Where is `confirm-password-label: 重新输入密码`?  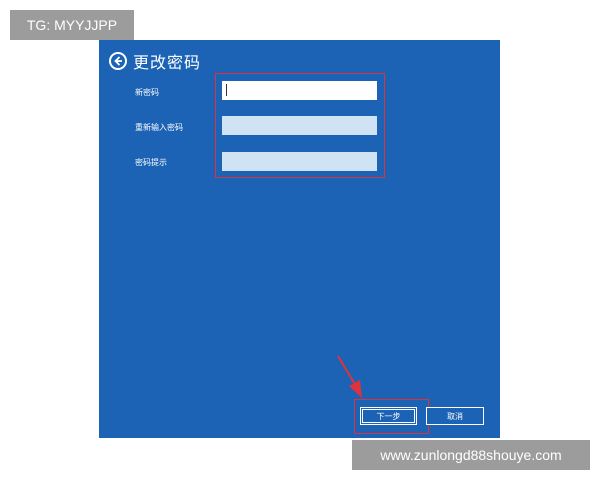
confirm-password-label: 重新输入密码 is located at coordinates (159, 127).